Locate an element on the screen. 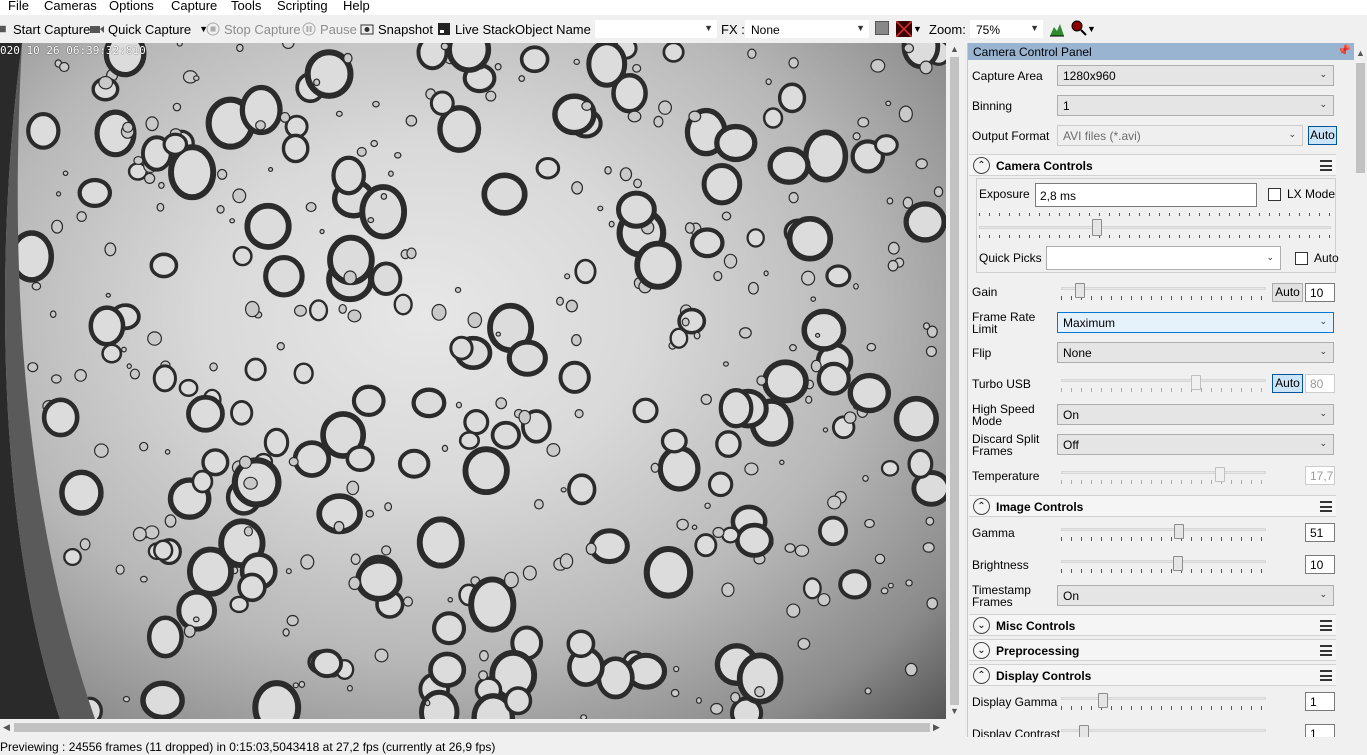 Image resolution: width=1367 pixels, height=755 pixels. zoom-combo: 75% ▼ is located at coordinates (1006, 29).